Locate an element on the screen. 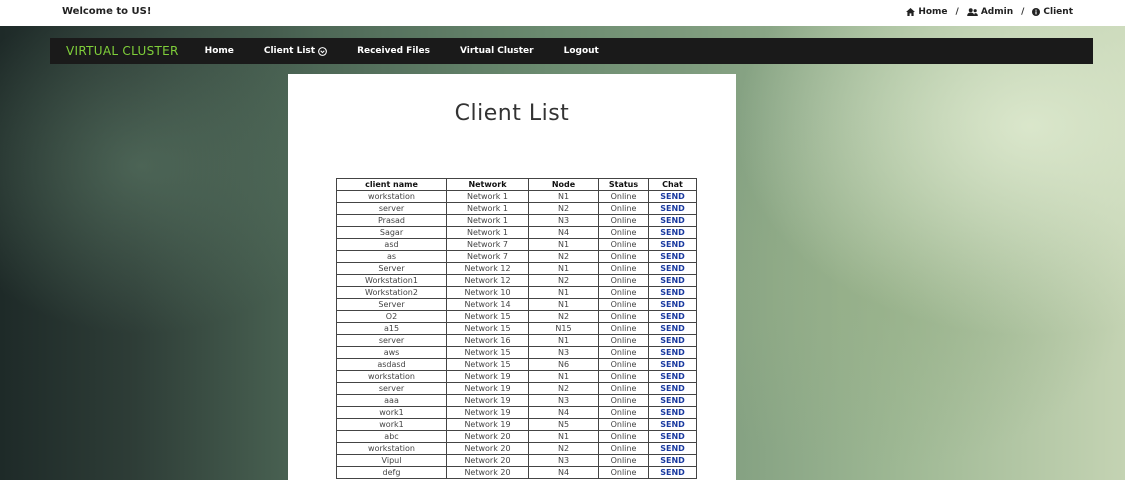  client-name-cell: Workstation1 is located at coordinates (391, 280).